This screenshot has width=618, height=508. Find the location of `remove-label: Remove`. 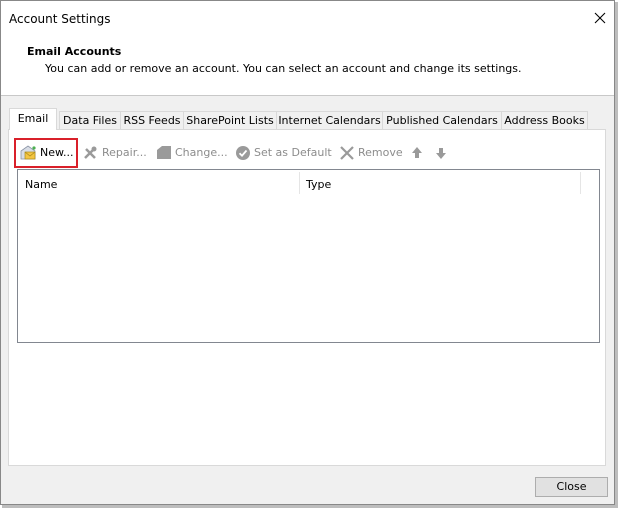

remove-label: Remove is located at coordinates (380, 152).